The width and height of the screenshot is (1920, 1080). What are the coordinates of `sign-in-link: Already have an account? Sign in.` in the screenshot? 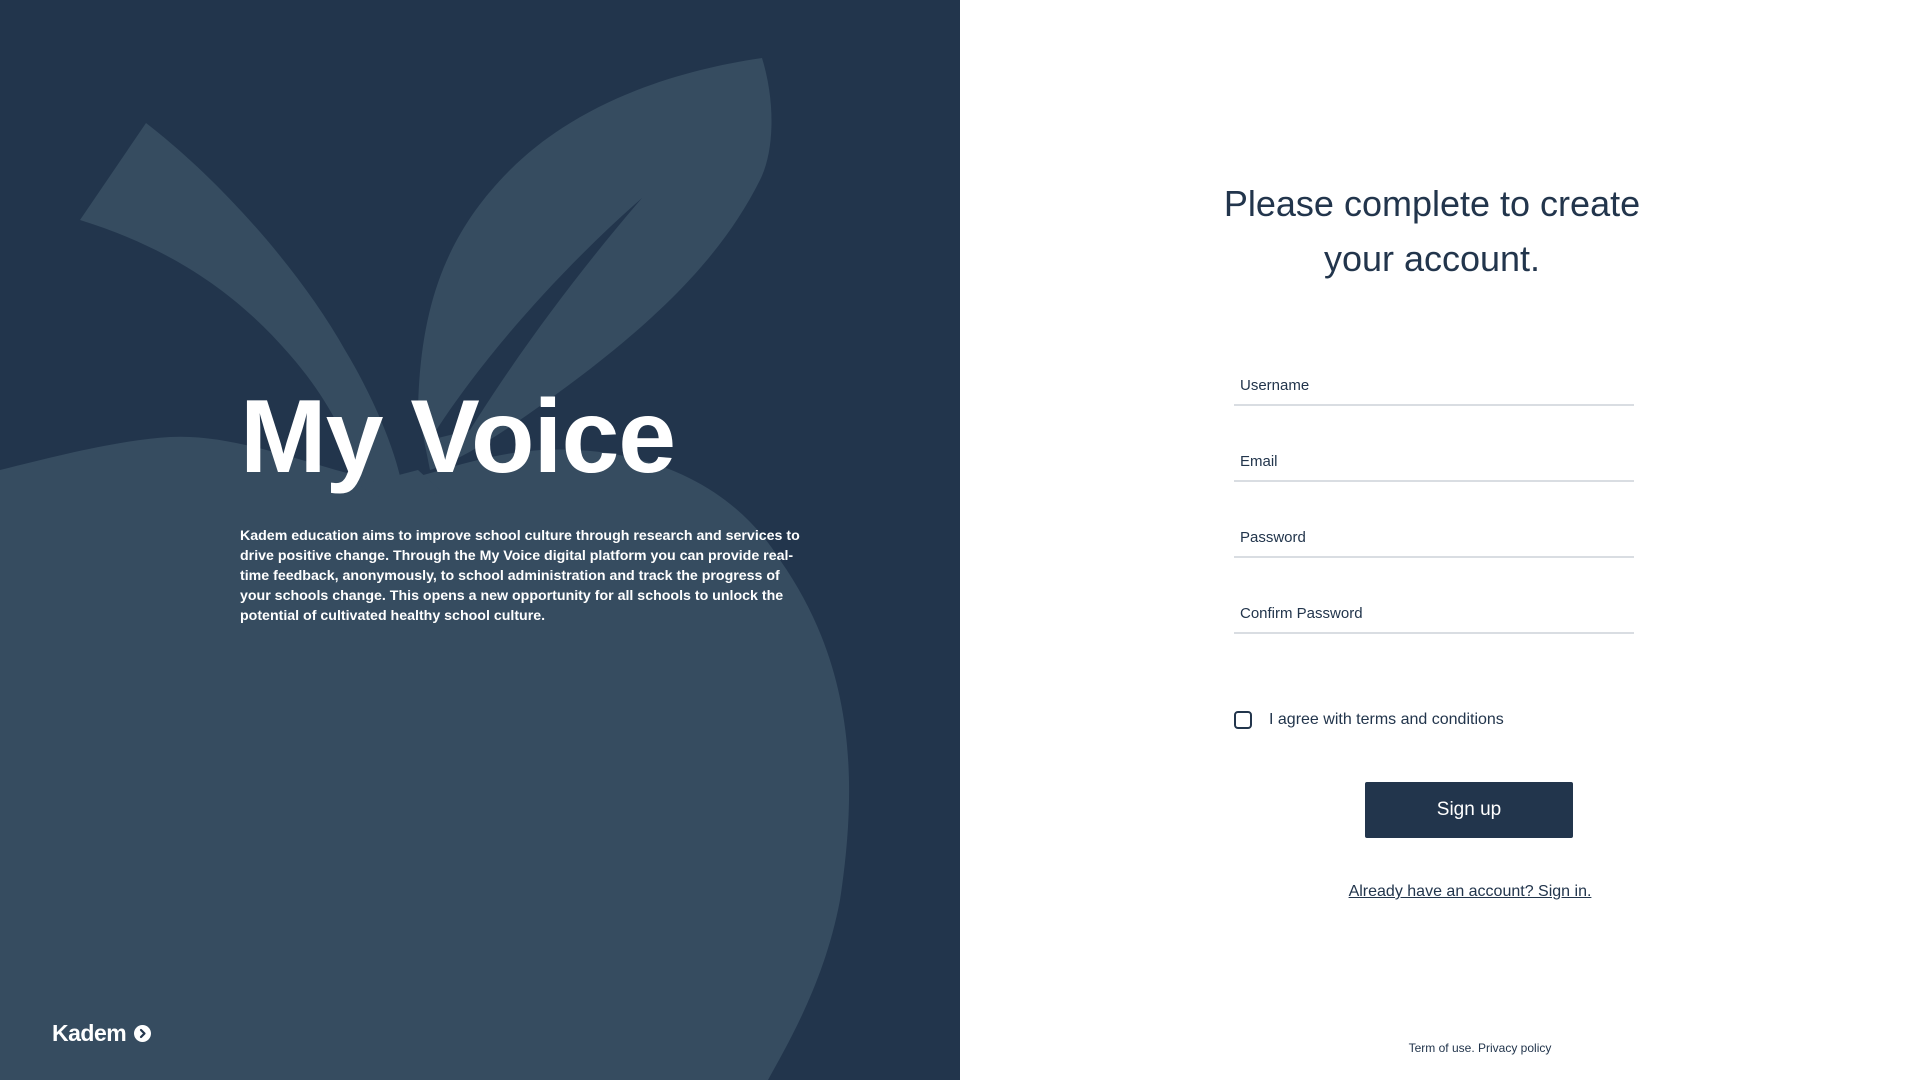 It's located at (1470, 892).